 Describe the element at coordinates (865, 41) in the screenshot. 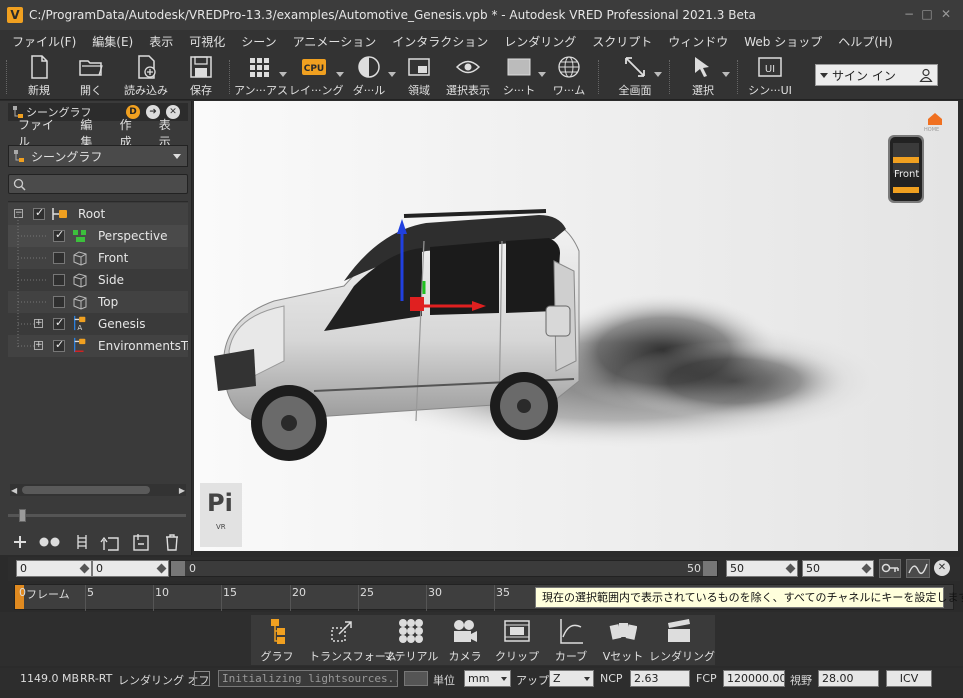

I see `menu-help: ヘルプ(H)` at that location.